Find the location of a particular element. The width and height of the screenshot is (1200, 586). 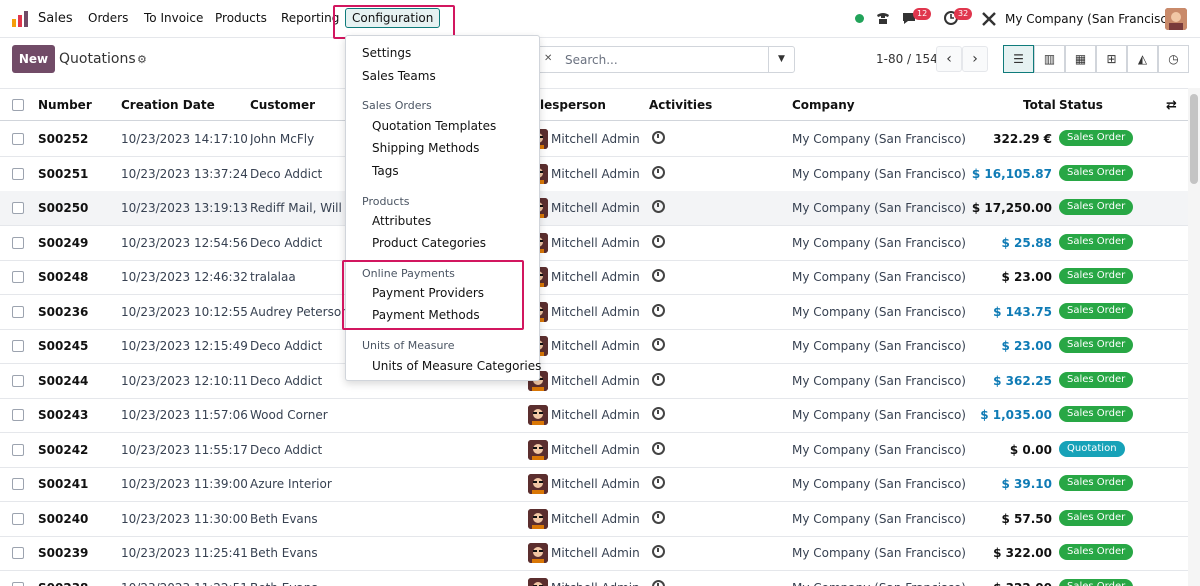

nav-reporting: Reporting is located at coordinates (310, 18).